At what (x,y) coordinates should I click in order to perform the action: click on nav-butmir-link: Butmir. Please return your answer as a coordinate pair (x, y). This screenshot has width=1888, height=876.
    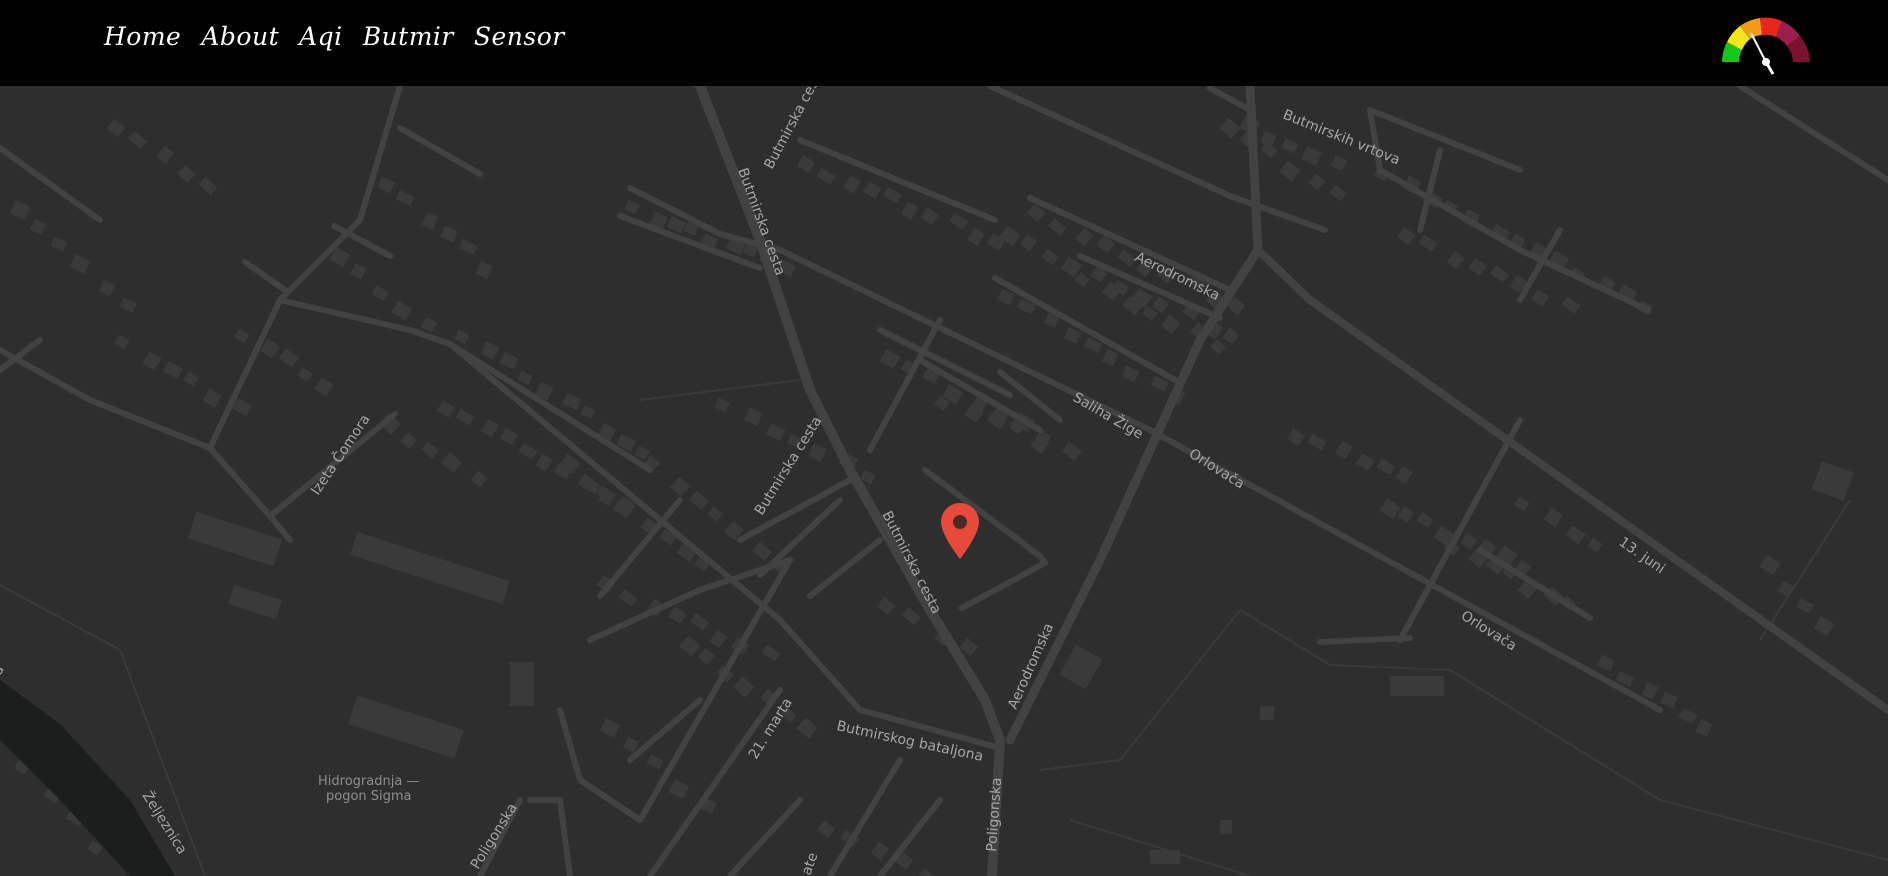
    Looking at the image, I should click on (408, 36).